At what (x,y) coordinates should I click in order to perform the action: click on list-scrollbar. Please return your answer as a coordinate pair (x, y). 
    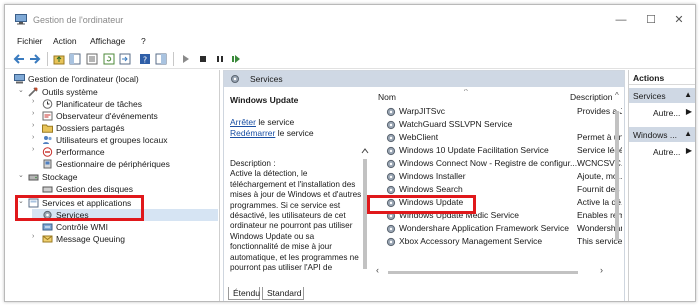
    Looking at the image, I should click on (617, 180).